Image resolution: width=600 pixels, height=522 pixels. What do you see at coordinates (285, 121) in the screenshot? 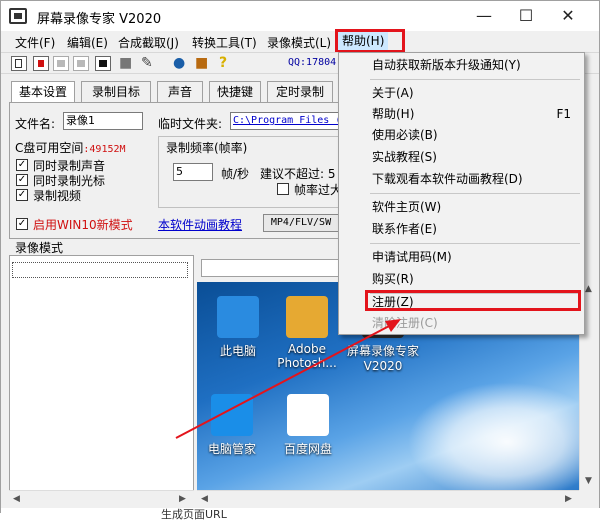
I see `tempdir-field: C:\Program Files (` at bounding box center [285, 121].